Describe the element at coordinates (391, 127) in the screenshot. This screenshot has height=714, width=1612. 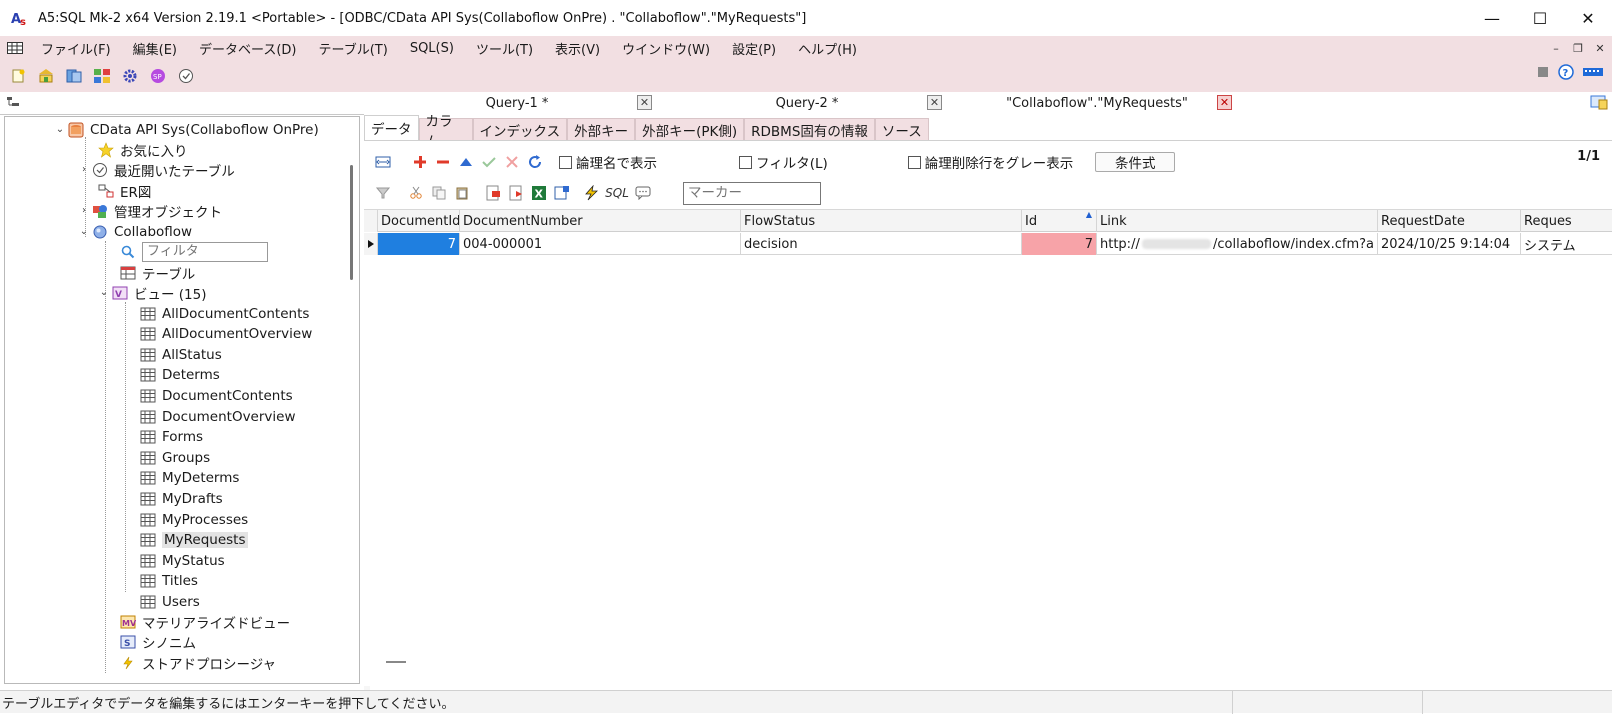
I see `tab-data: データ` at that location.